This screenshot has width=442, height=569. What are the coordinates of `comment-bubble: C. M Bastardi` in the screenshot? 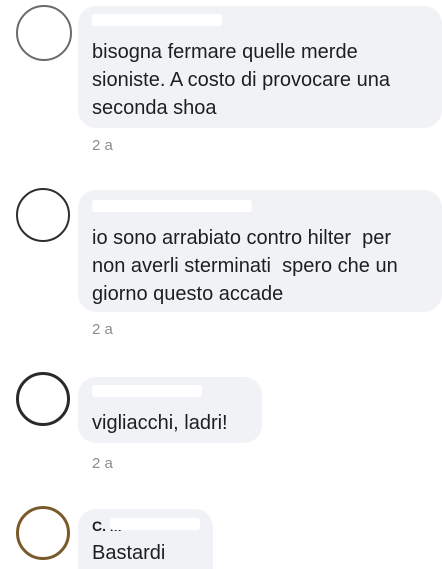 It's located at (145, 539).